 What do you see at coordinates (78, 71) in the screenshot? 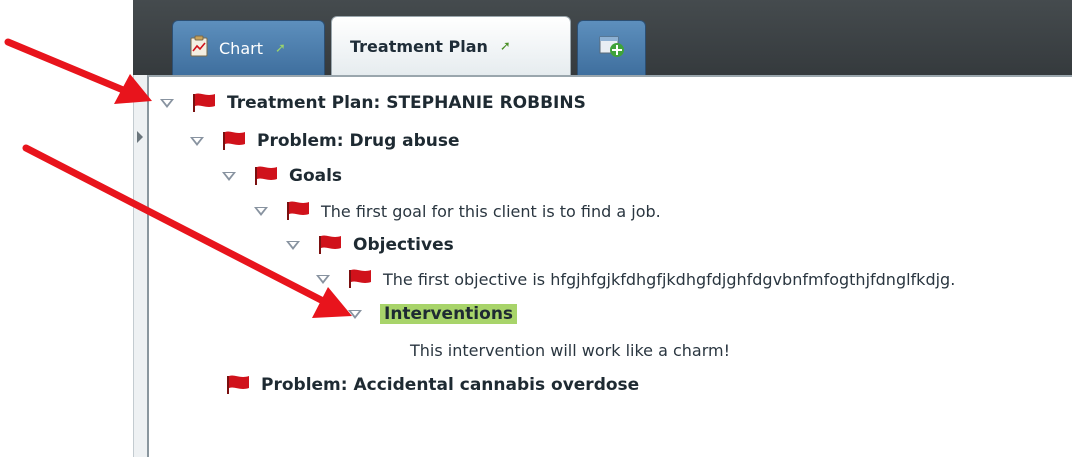
I see `annotation-arrow-top` at bounding box center [78, 71].